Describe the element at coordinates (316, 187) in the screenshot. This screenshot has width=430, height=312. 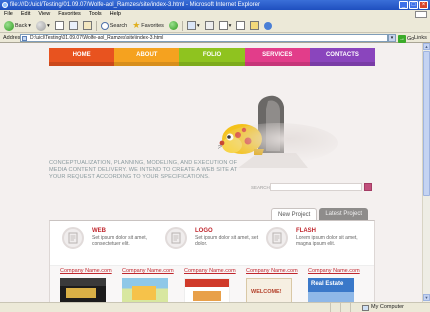
I see `site-search-input` at that location.